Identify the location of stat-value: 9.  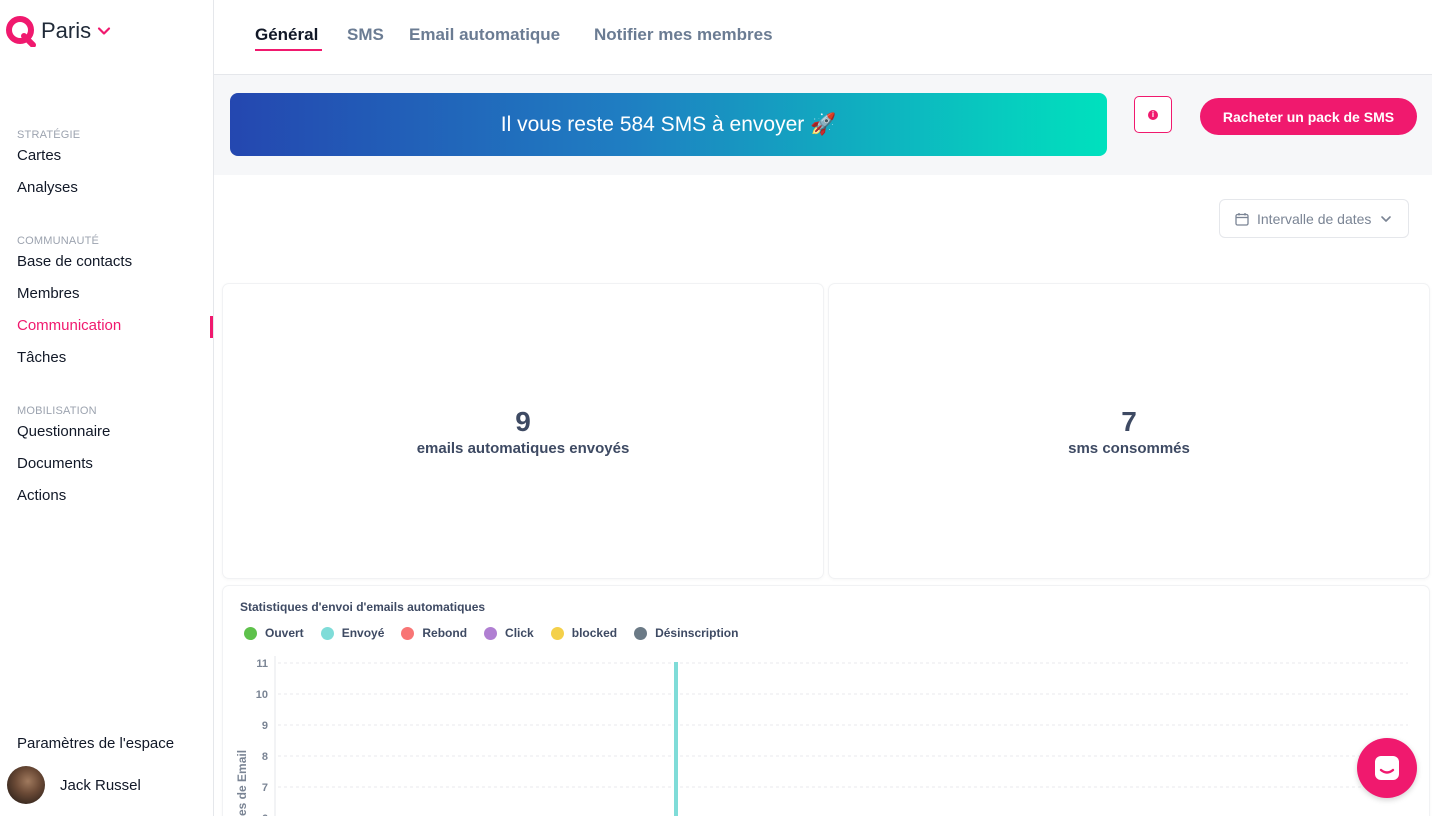
(523, 421).